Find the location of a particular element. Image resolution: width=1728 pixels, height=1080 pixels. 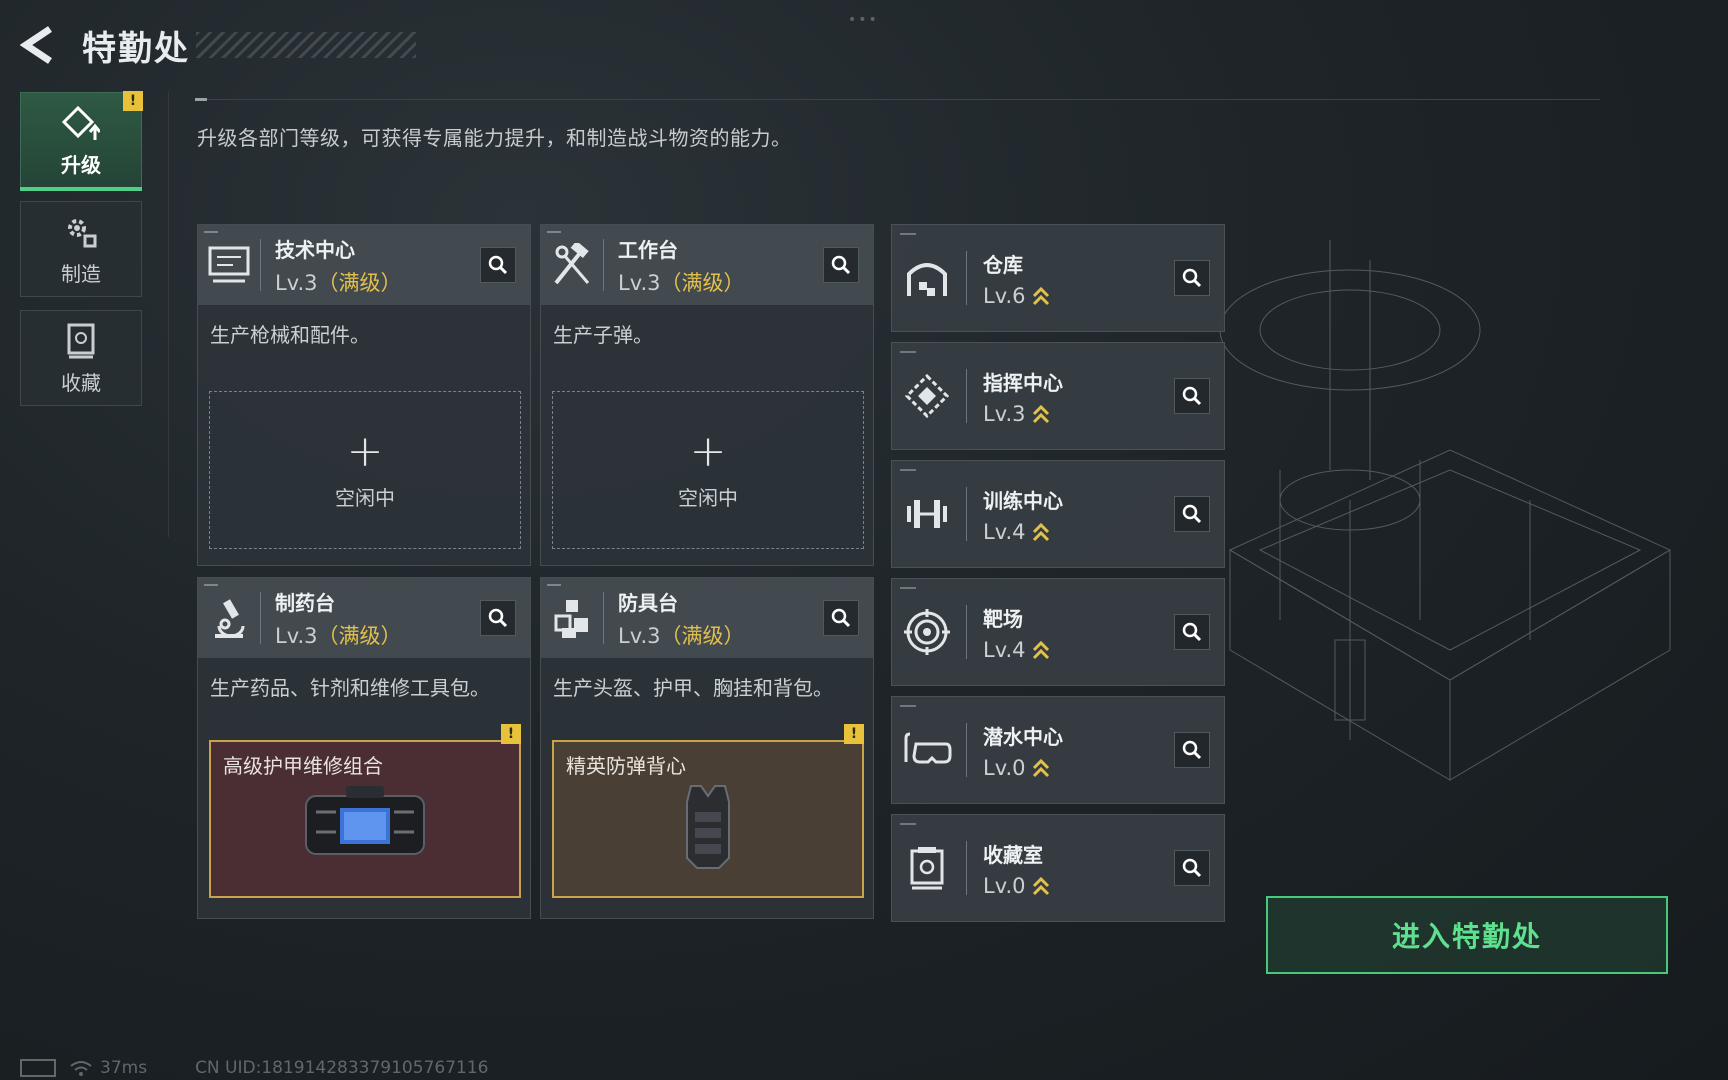

warehouse-icon is located at coordinates (927, 278).